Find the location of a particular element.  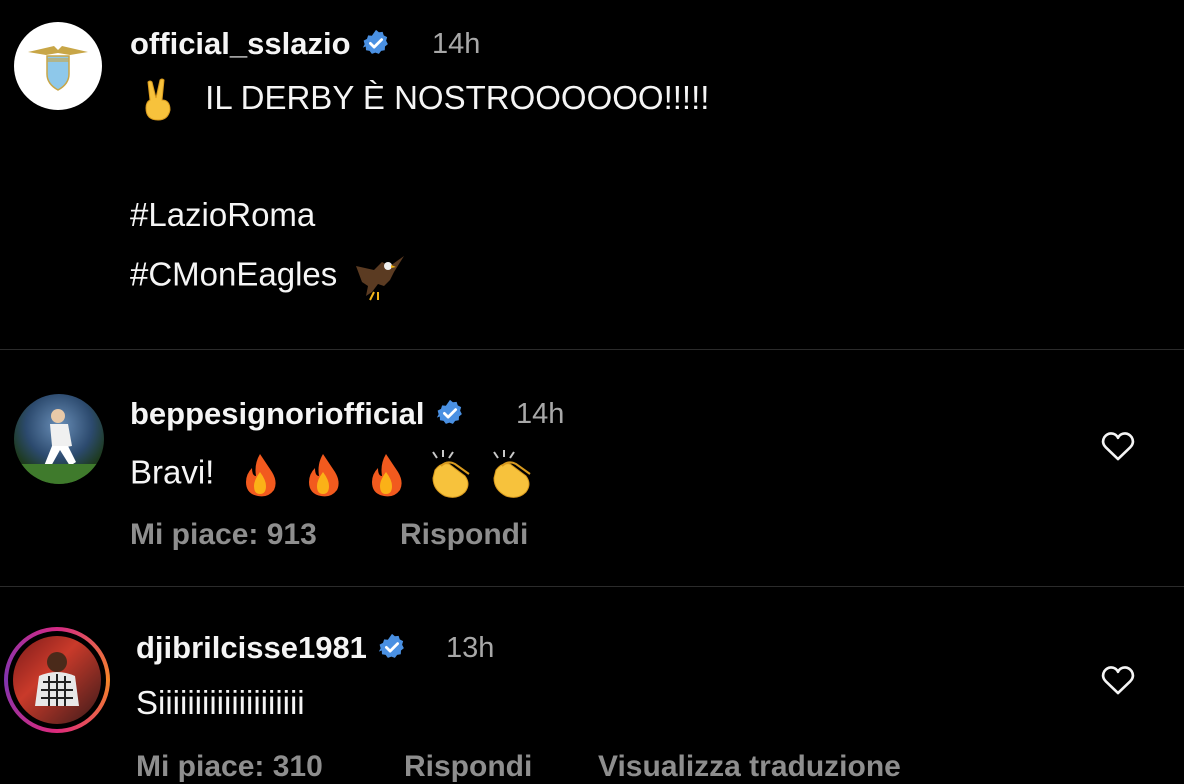

cisse-avatar is located at coordinates (57, 680).